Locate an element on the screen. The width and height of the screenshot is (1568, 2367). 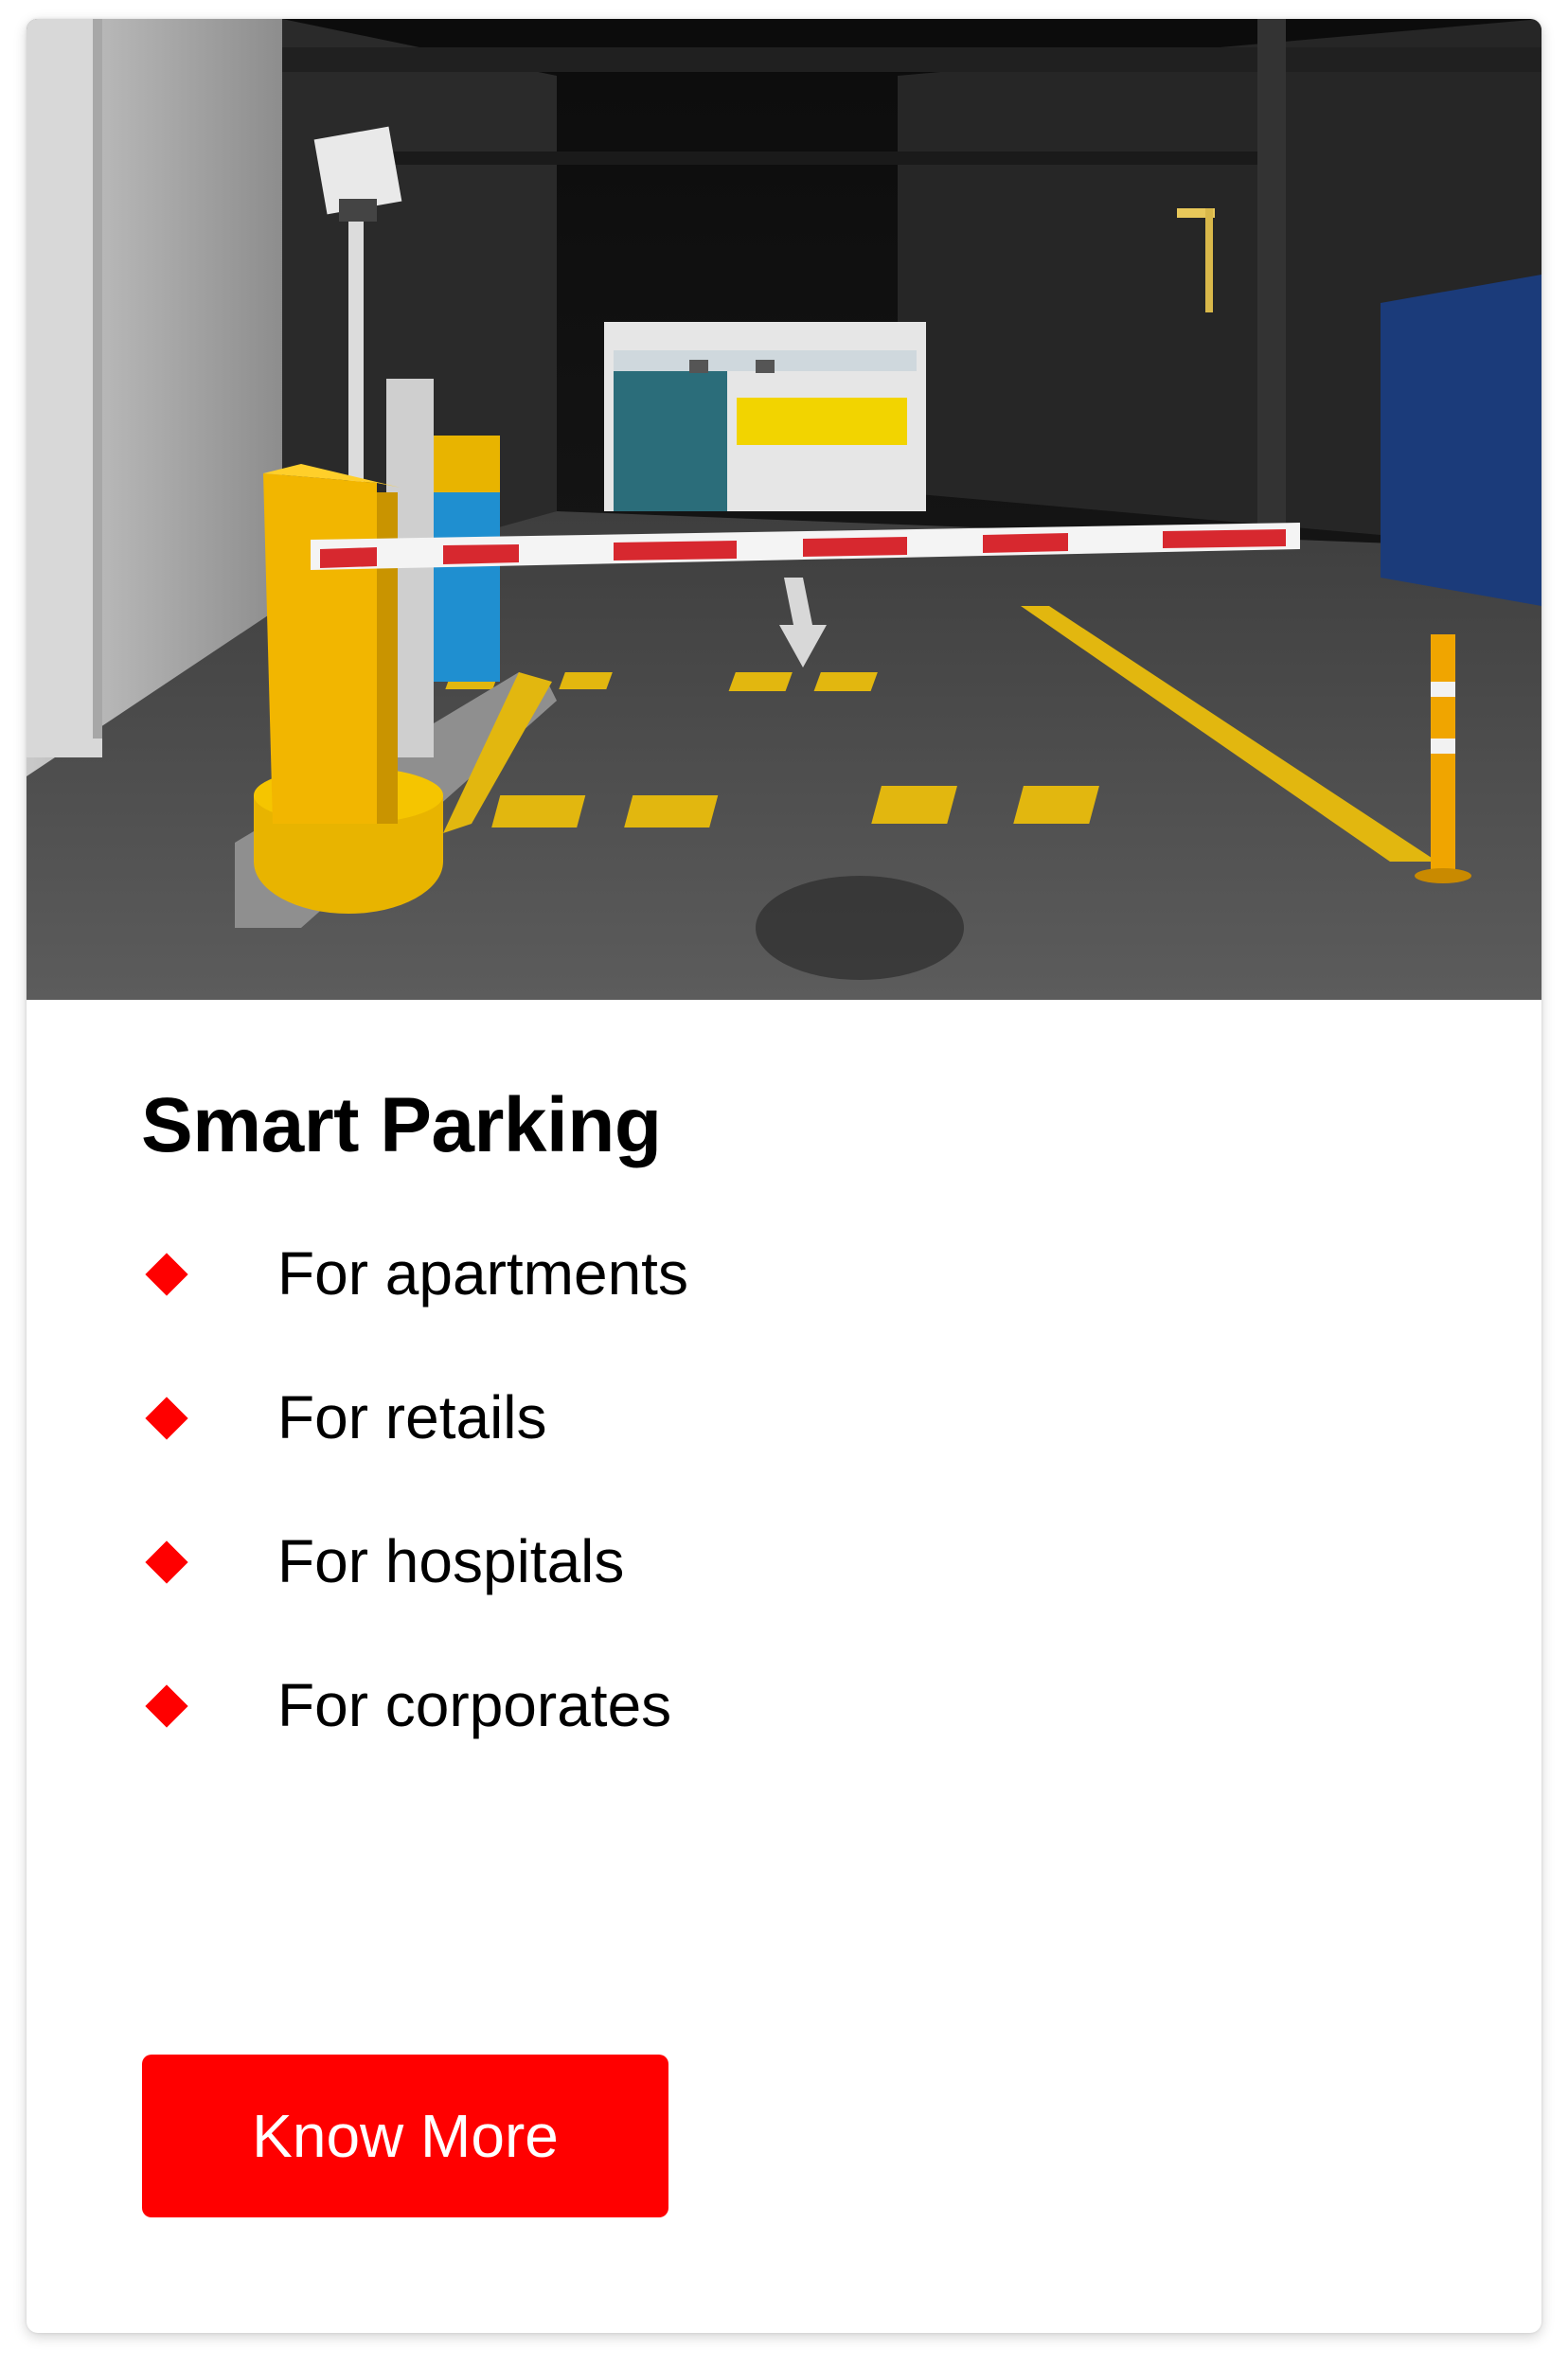
feature-label: For hospitals is located at coordinates (451, 1561).